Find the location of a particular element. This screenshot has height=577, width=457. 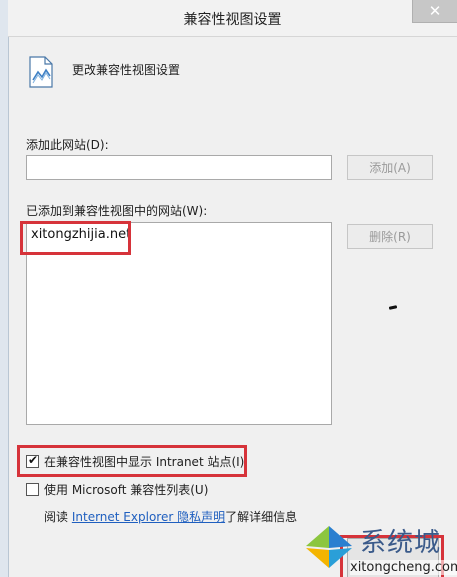

header-text: 更改兼容性视图设置 is located at coordinates (126, 70).